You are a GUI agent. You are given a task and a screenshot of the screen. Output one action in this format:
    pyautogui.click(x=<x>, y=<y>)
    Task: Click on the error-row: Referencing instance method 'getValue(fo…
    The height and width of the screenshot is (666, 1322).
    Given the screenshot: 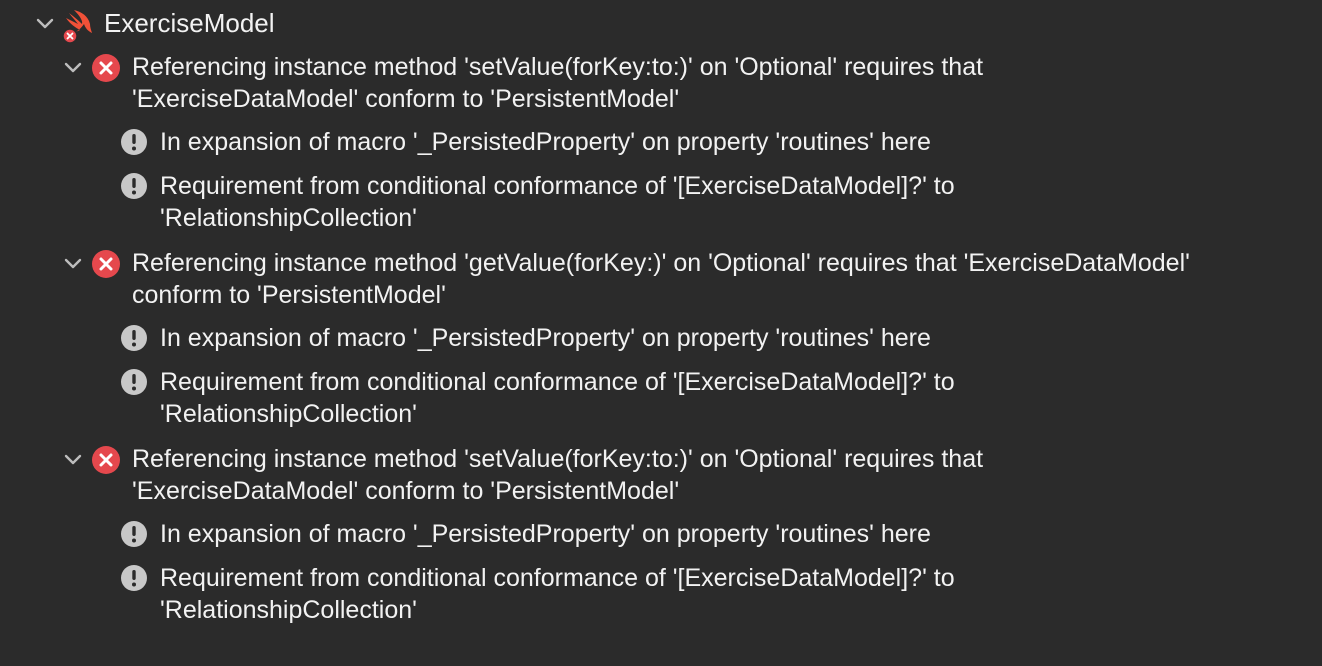 What is the action you would take?
    pyautogui.click(x=661, y=279)
    